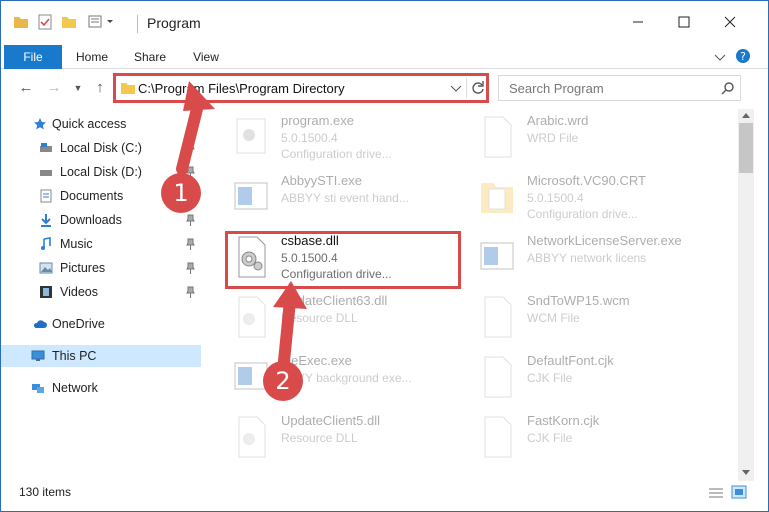 Image resolution: width=769 pixels, height=512 pixels. What do you see at coordinates (604, 240) in the screenshot?
I see `file-name: NetworkLicenseServer.exe` at bounding box center [604, 240].